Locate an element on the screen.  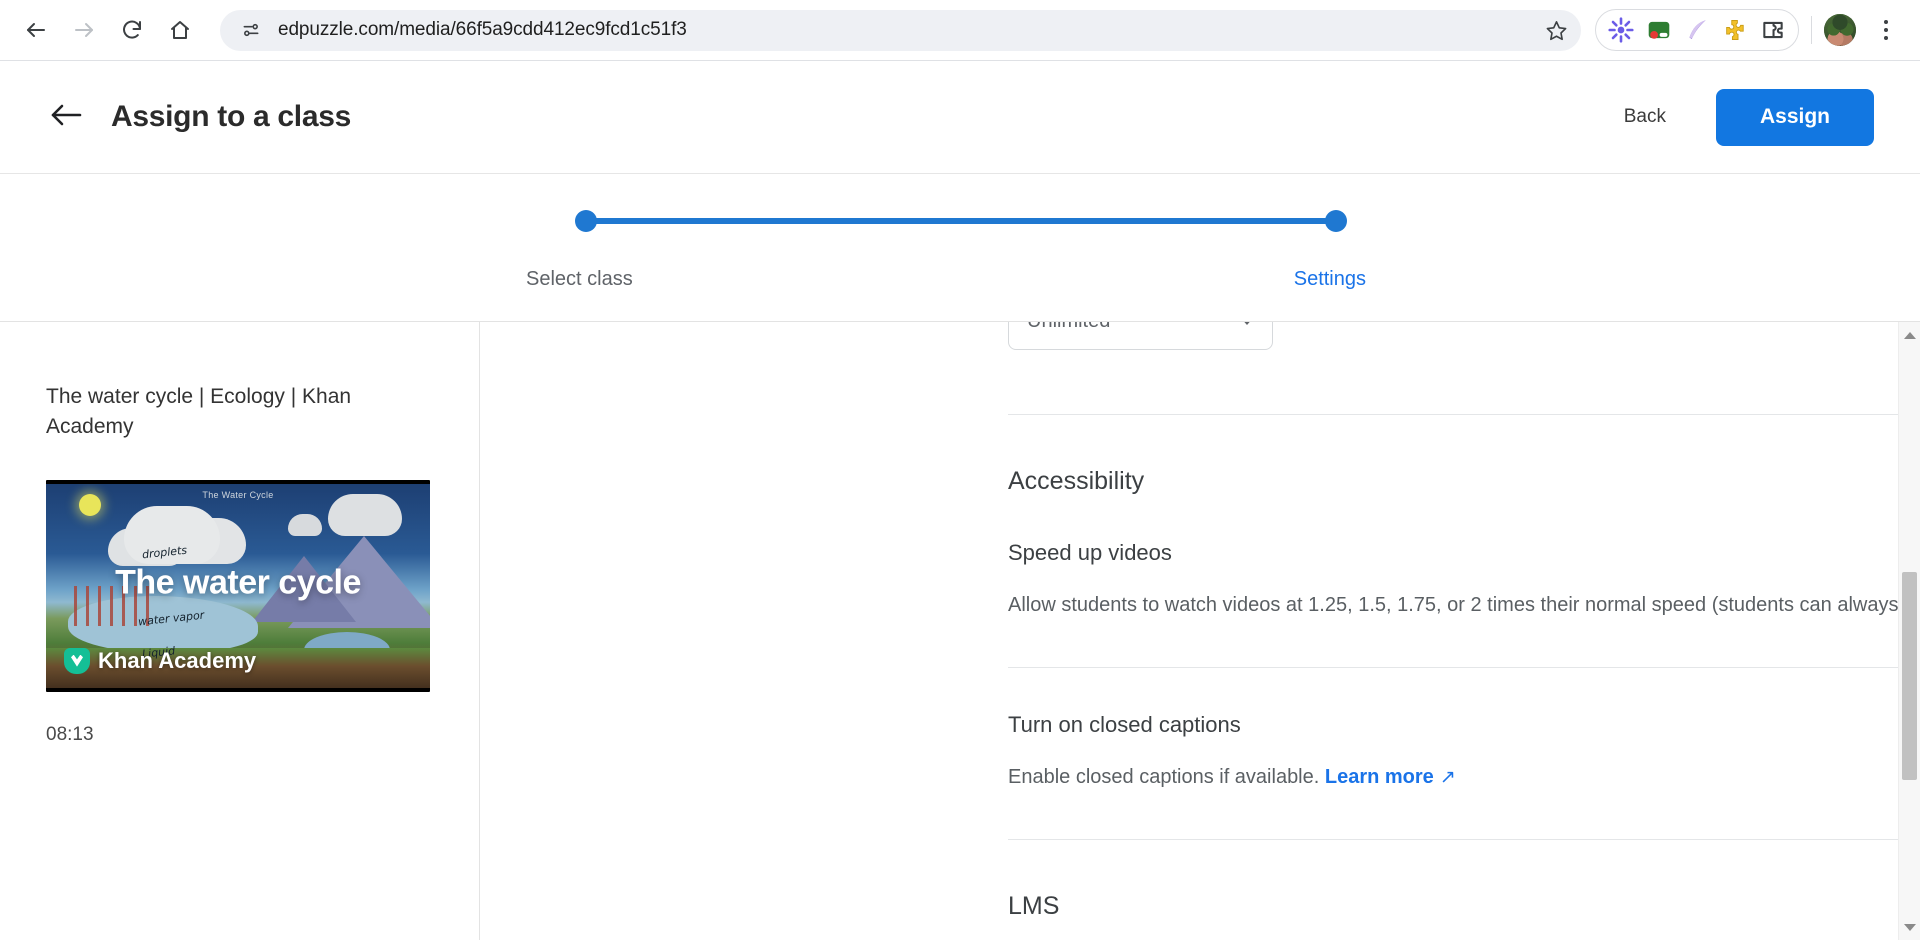
site-settings-icon is located at coordinates (251, 30).